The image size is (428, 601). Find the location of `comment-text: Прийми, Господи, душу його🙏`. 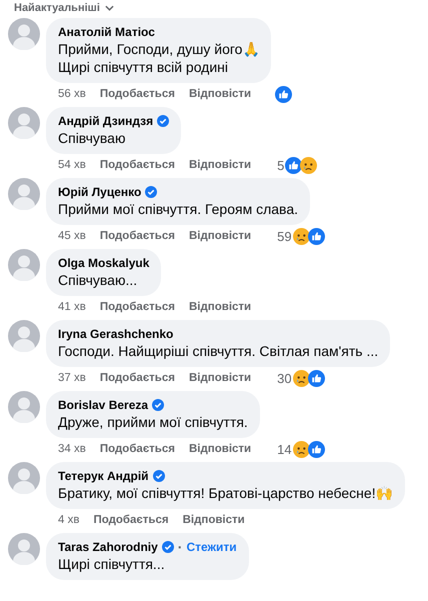

comment-text: Прийми, Господи, душу його🙏 is located at coordinates (159, 49).